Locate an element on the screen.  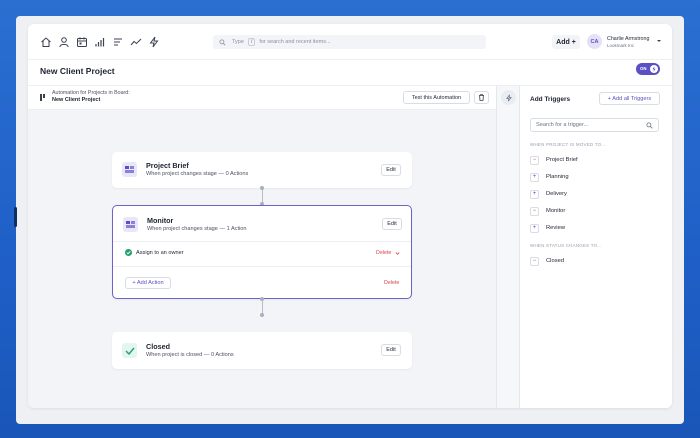
calendar-icon is located at coordinates (82, 42).